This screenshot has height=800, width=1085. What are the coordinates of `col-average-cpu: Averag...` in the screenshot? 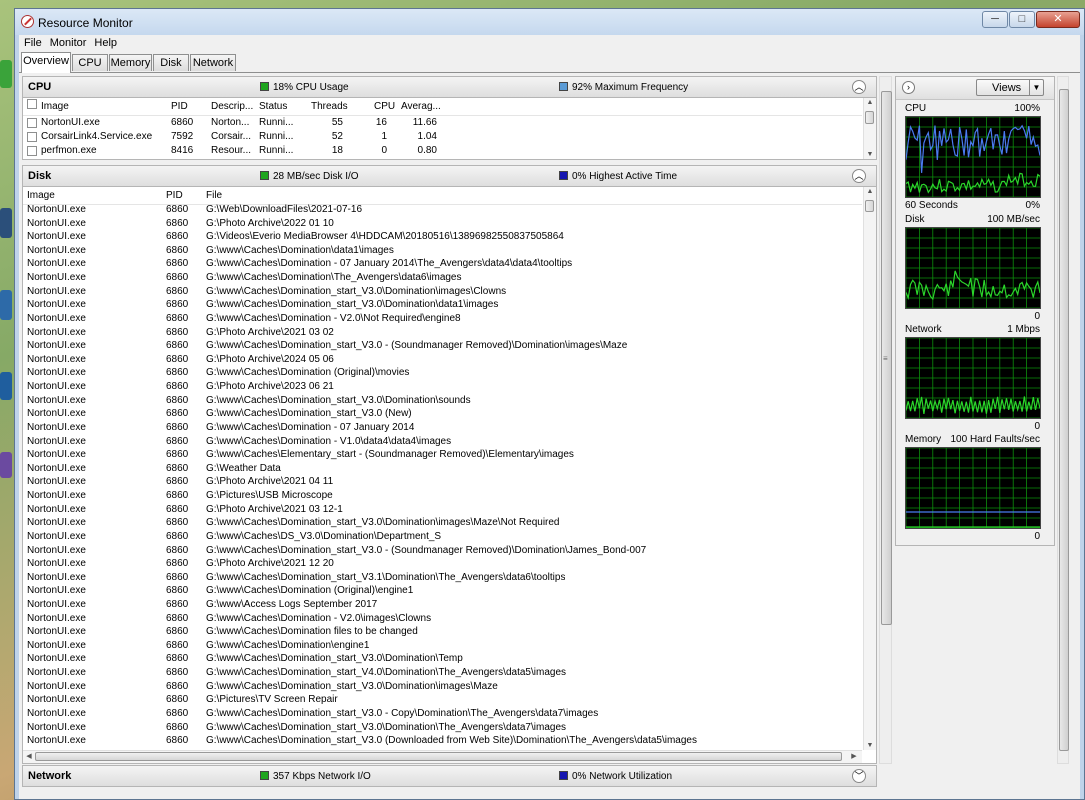 It's located at (421, 106).